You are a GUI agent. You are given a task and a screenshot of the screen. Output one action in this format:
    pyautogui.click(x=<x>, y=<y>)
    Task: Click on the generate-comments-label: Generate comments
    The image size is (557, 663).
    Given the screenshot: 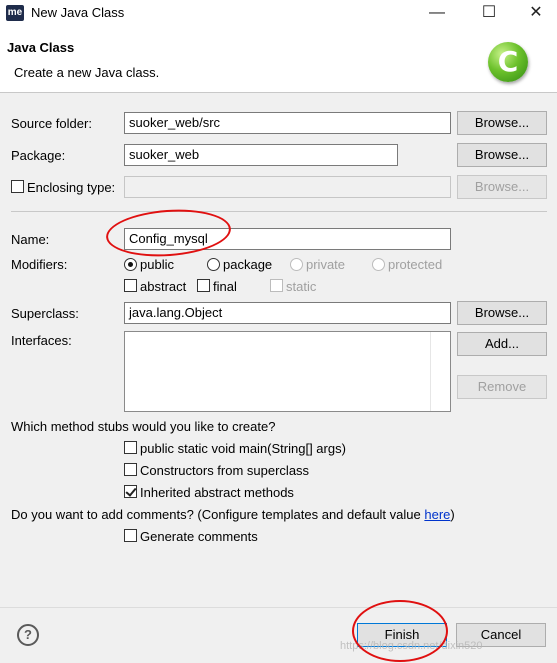 What is the action you would take?
    pyautogui.click(x=199, y=536)
    